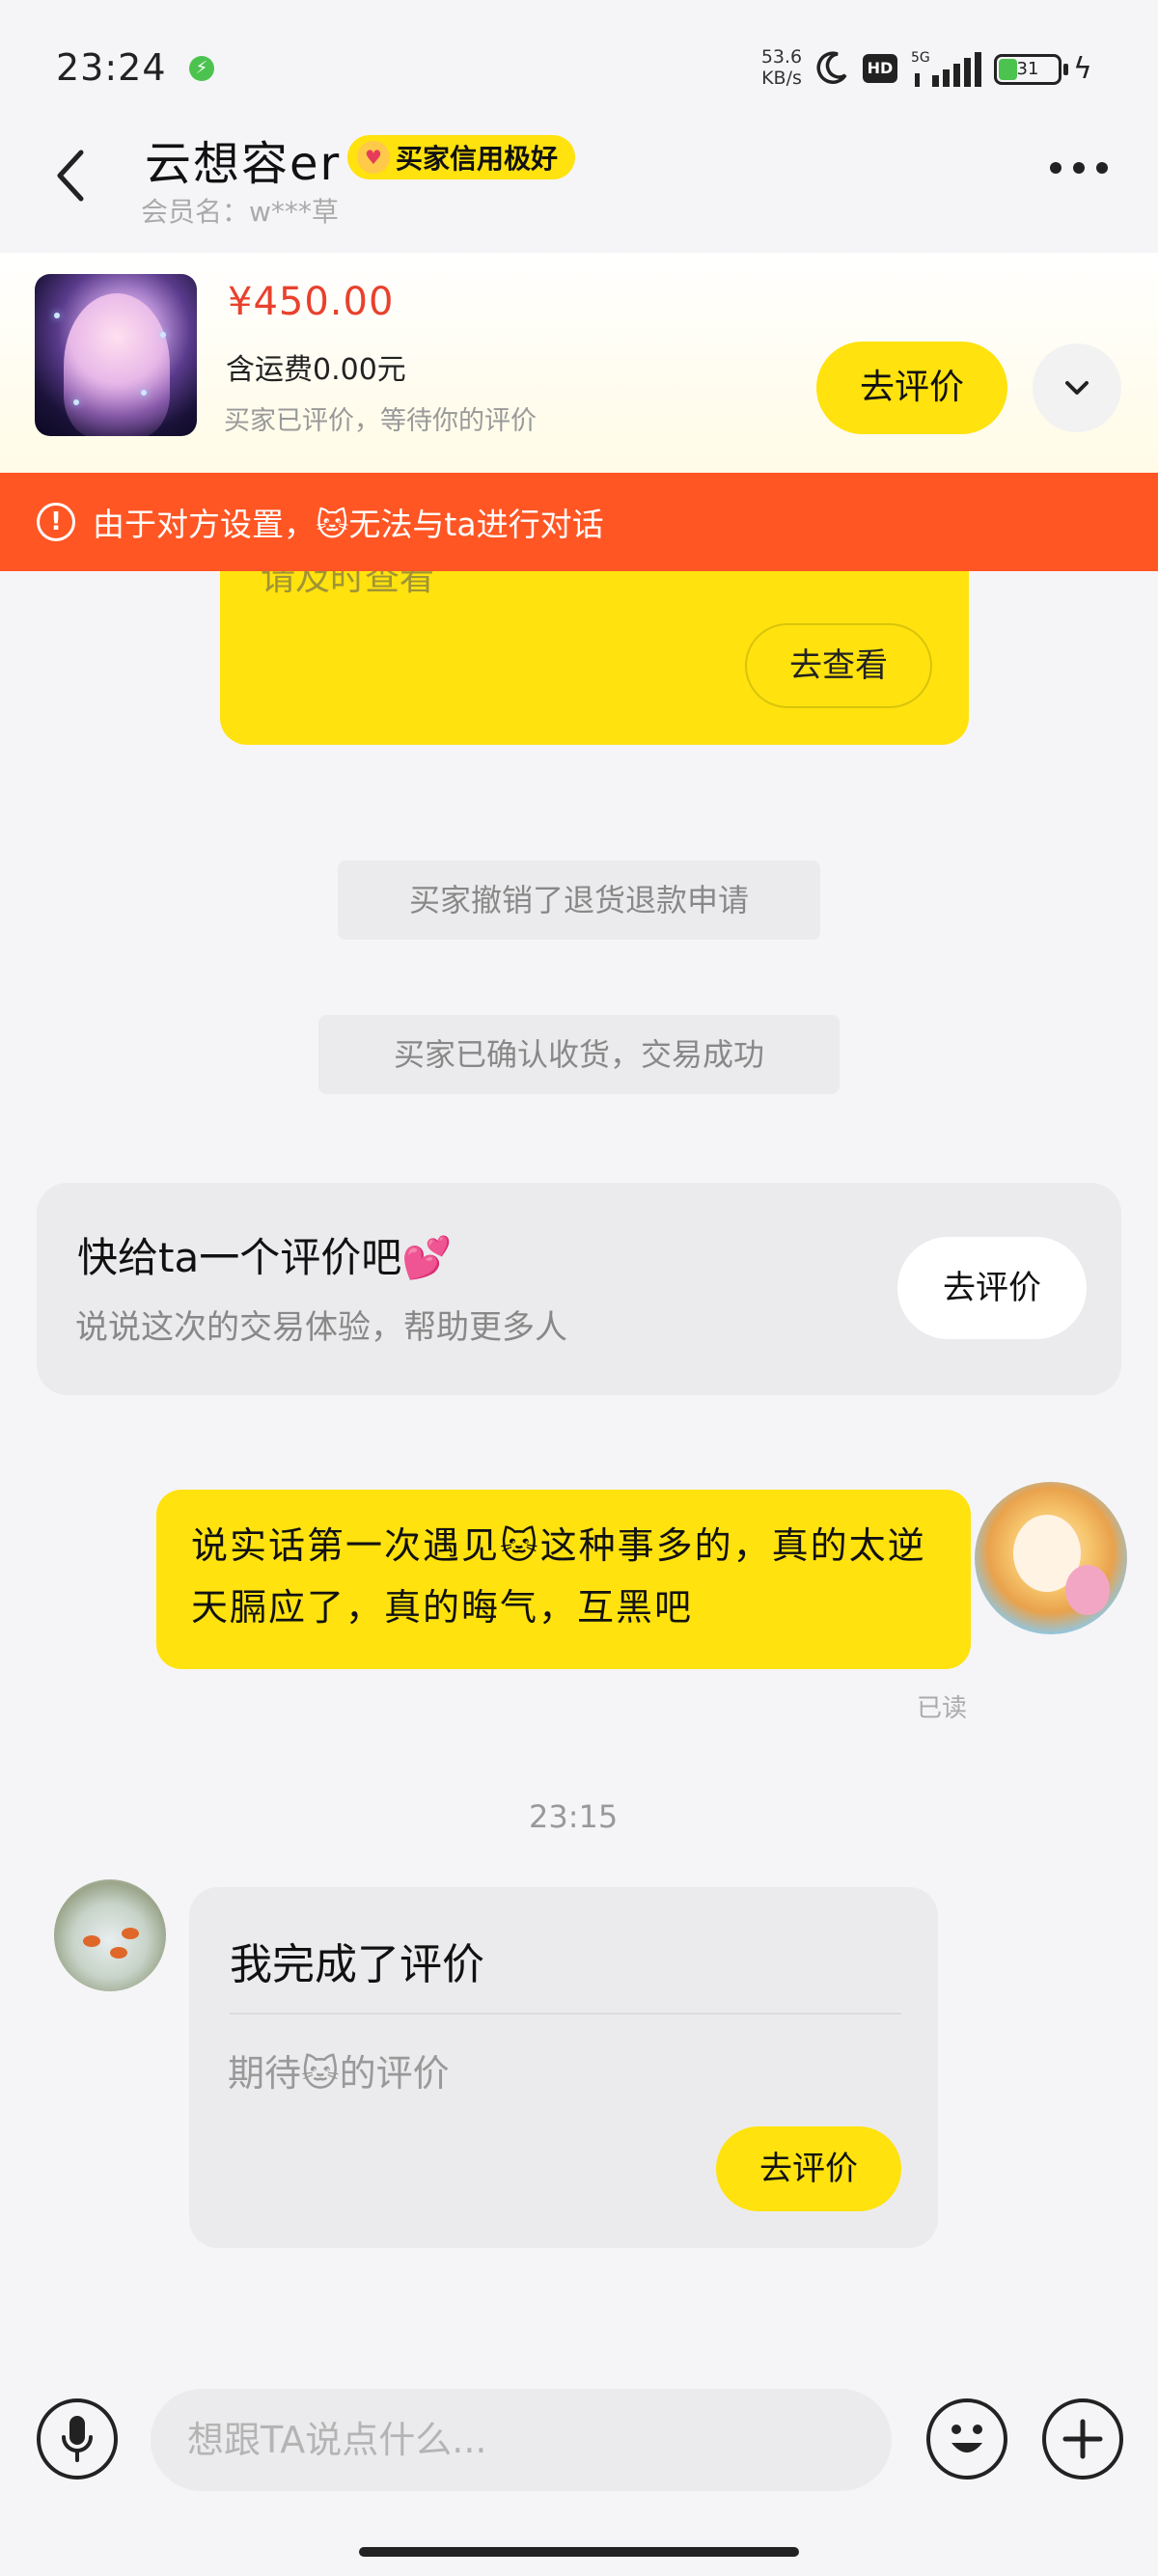 The height and width of the screenshot is (2576, 1158). Describe the element at coordinates (265, 1258) in the screenshot. I see `rate-prompt-title: 快给ta一个评价吧💕` at that location.